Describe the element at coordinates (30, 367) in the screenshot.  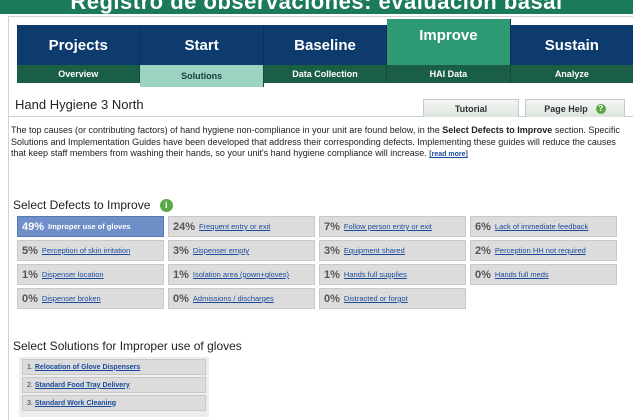
I see `solution-number: 1.` at that location.